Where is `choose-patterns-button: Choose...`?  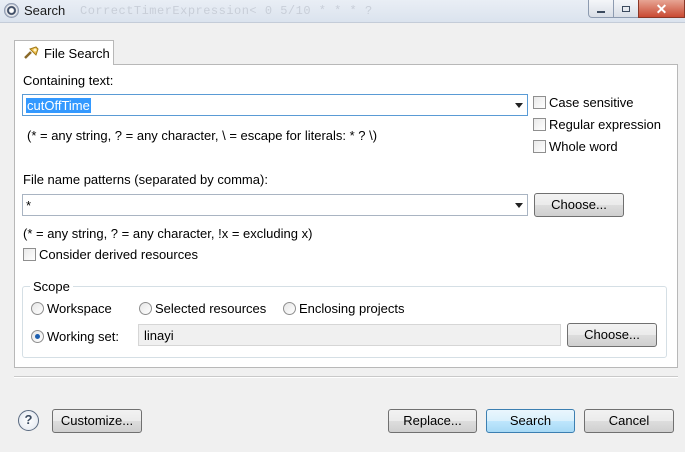
choose-patterns-button: Choose... is located at coordinates (579, 205).